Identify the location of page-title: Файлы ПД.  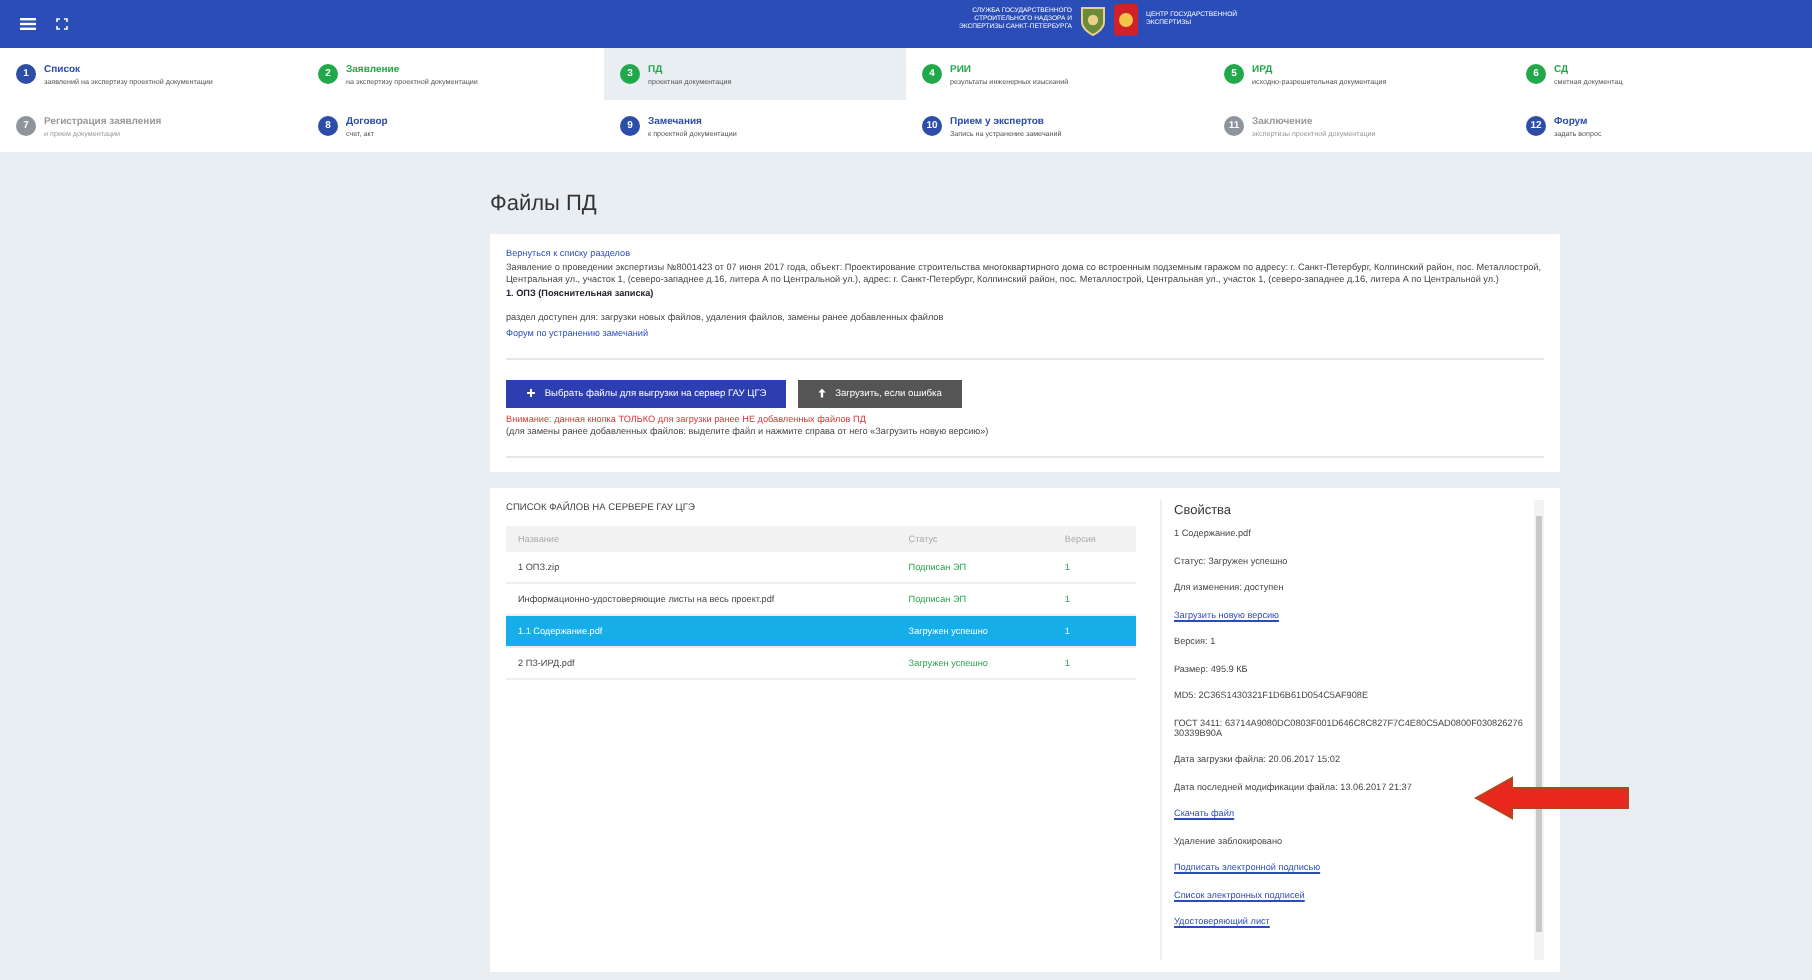
(544, 205).